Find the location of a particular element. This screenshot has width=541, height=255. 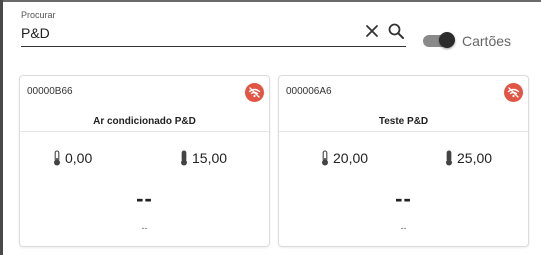

min-temperature: 20,00 is located at coordinates (344, 158).